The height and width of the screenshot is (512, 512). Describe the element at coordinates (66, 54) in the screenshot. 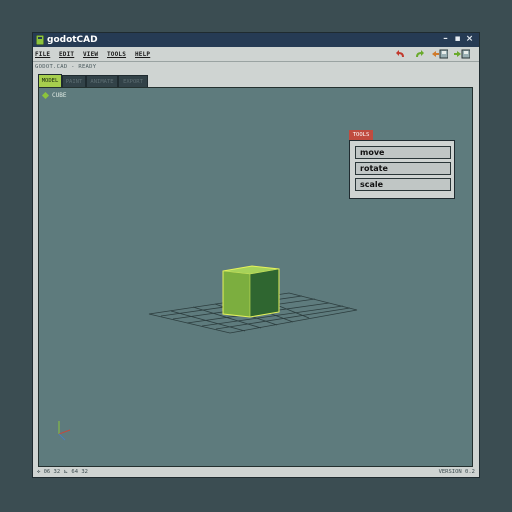

I see `menu-edit: EDIT` at that location.